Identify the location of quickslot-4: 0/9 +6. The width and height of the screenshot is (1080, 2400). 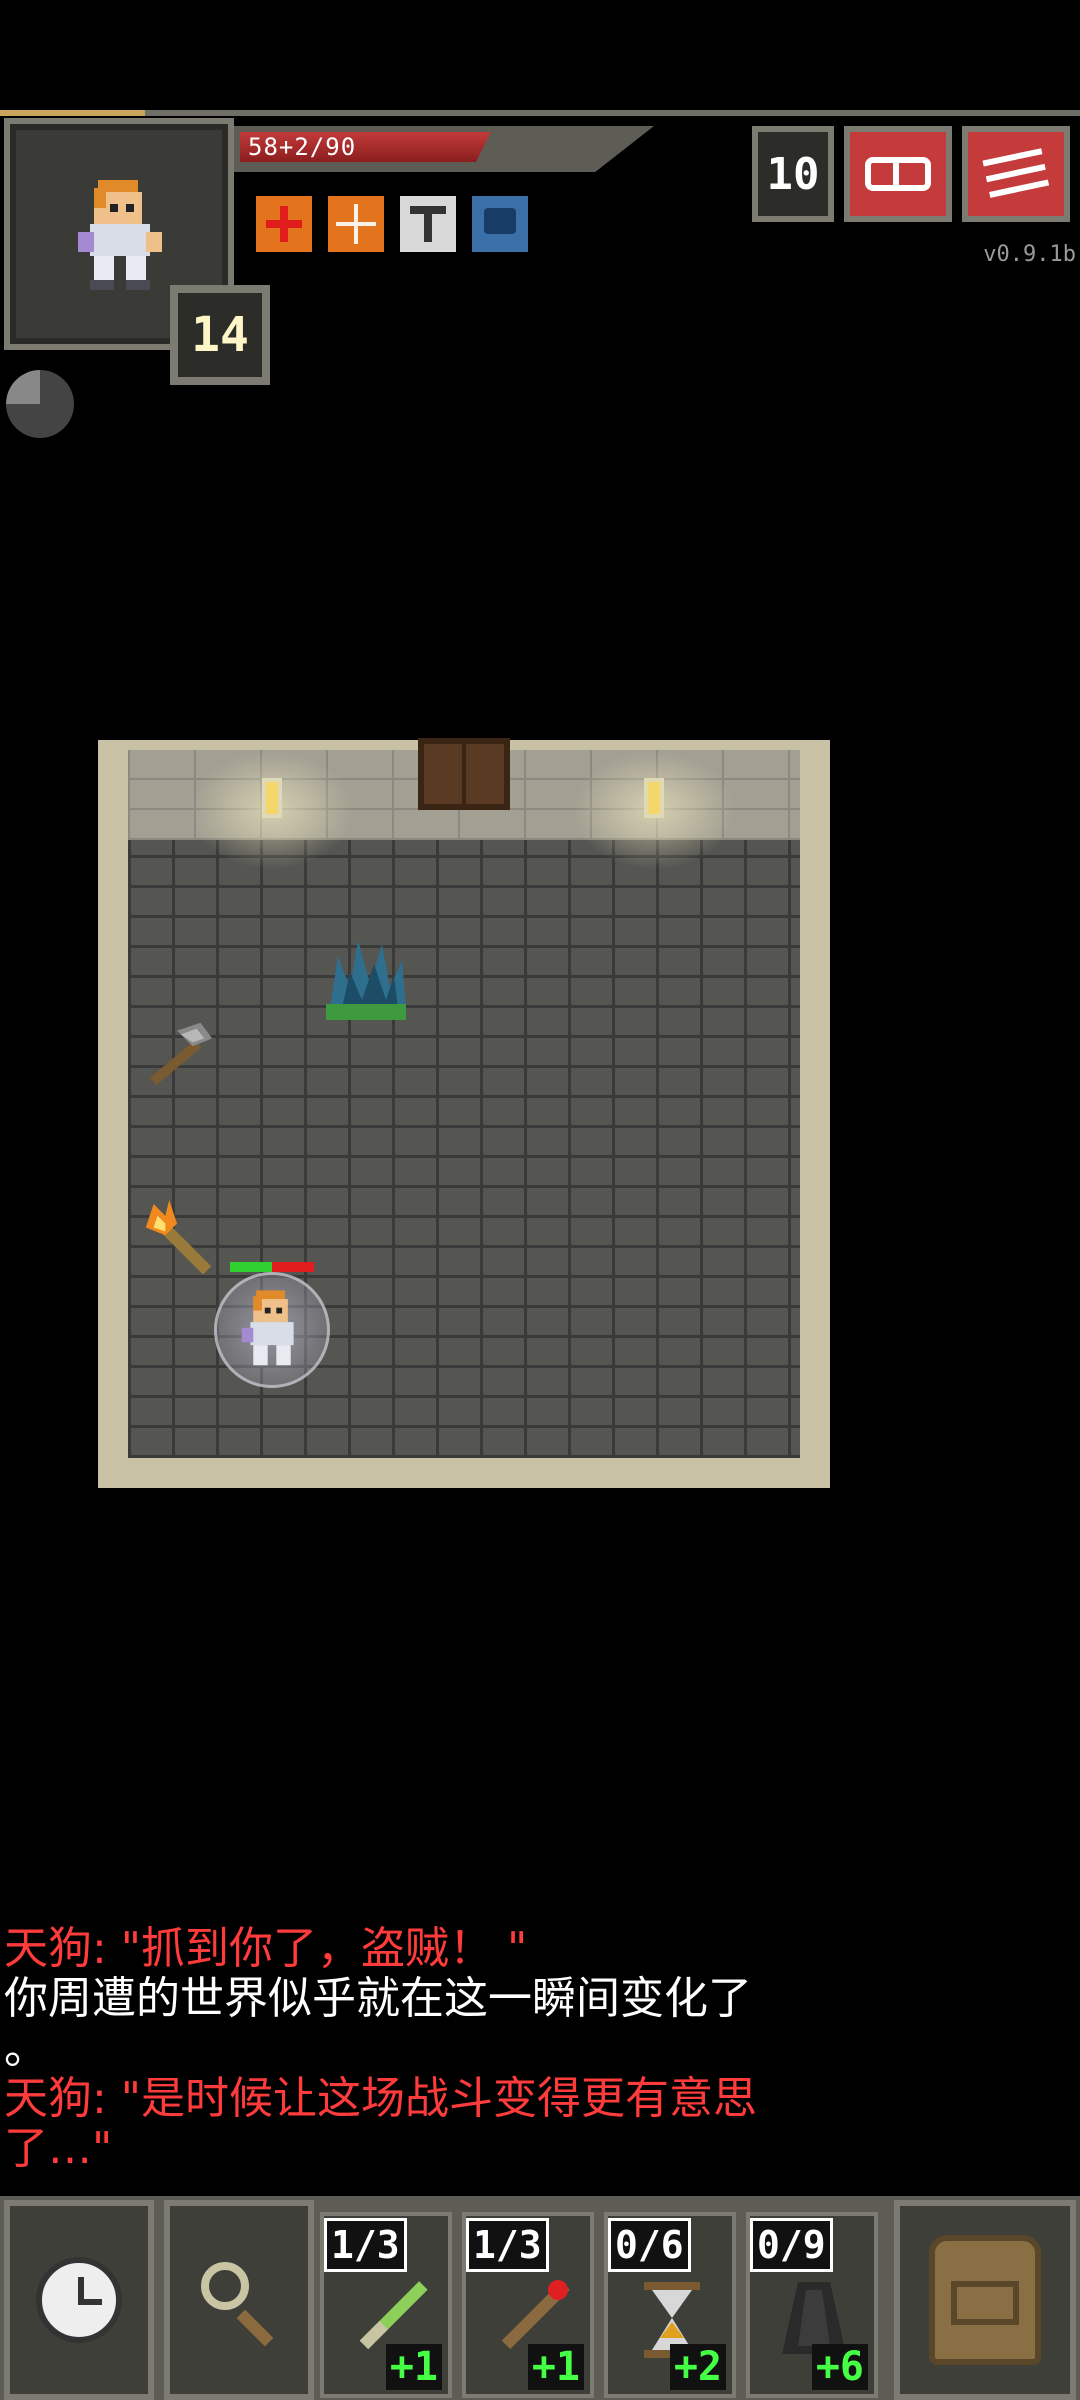
(812, 2305).